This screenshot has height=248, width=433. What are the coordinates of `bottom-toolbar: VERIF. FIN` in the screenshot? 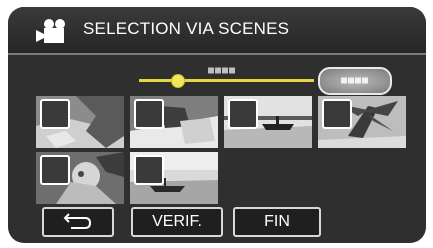 It's located at (217, 224).